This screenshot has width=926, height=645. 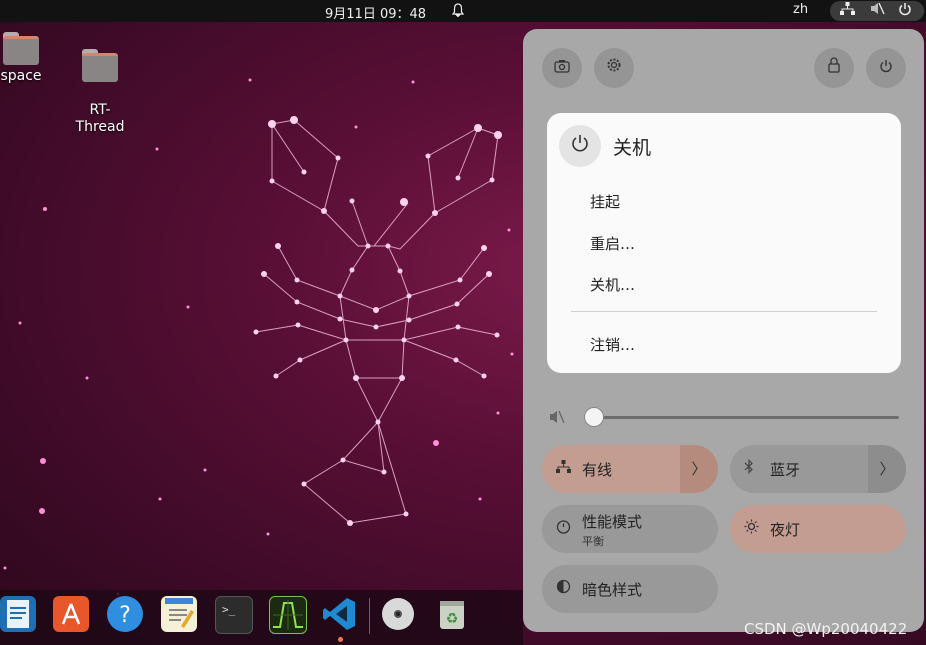 I want to click on libreoffice-writer-icon, so click(x=18, y=614).